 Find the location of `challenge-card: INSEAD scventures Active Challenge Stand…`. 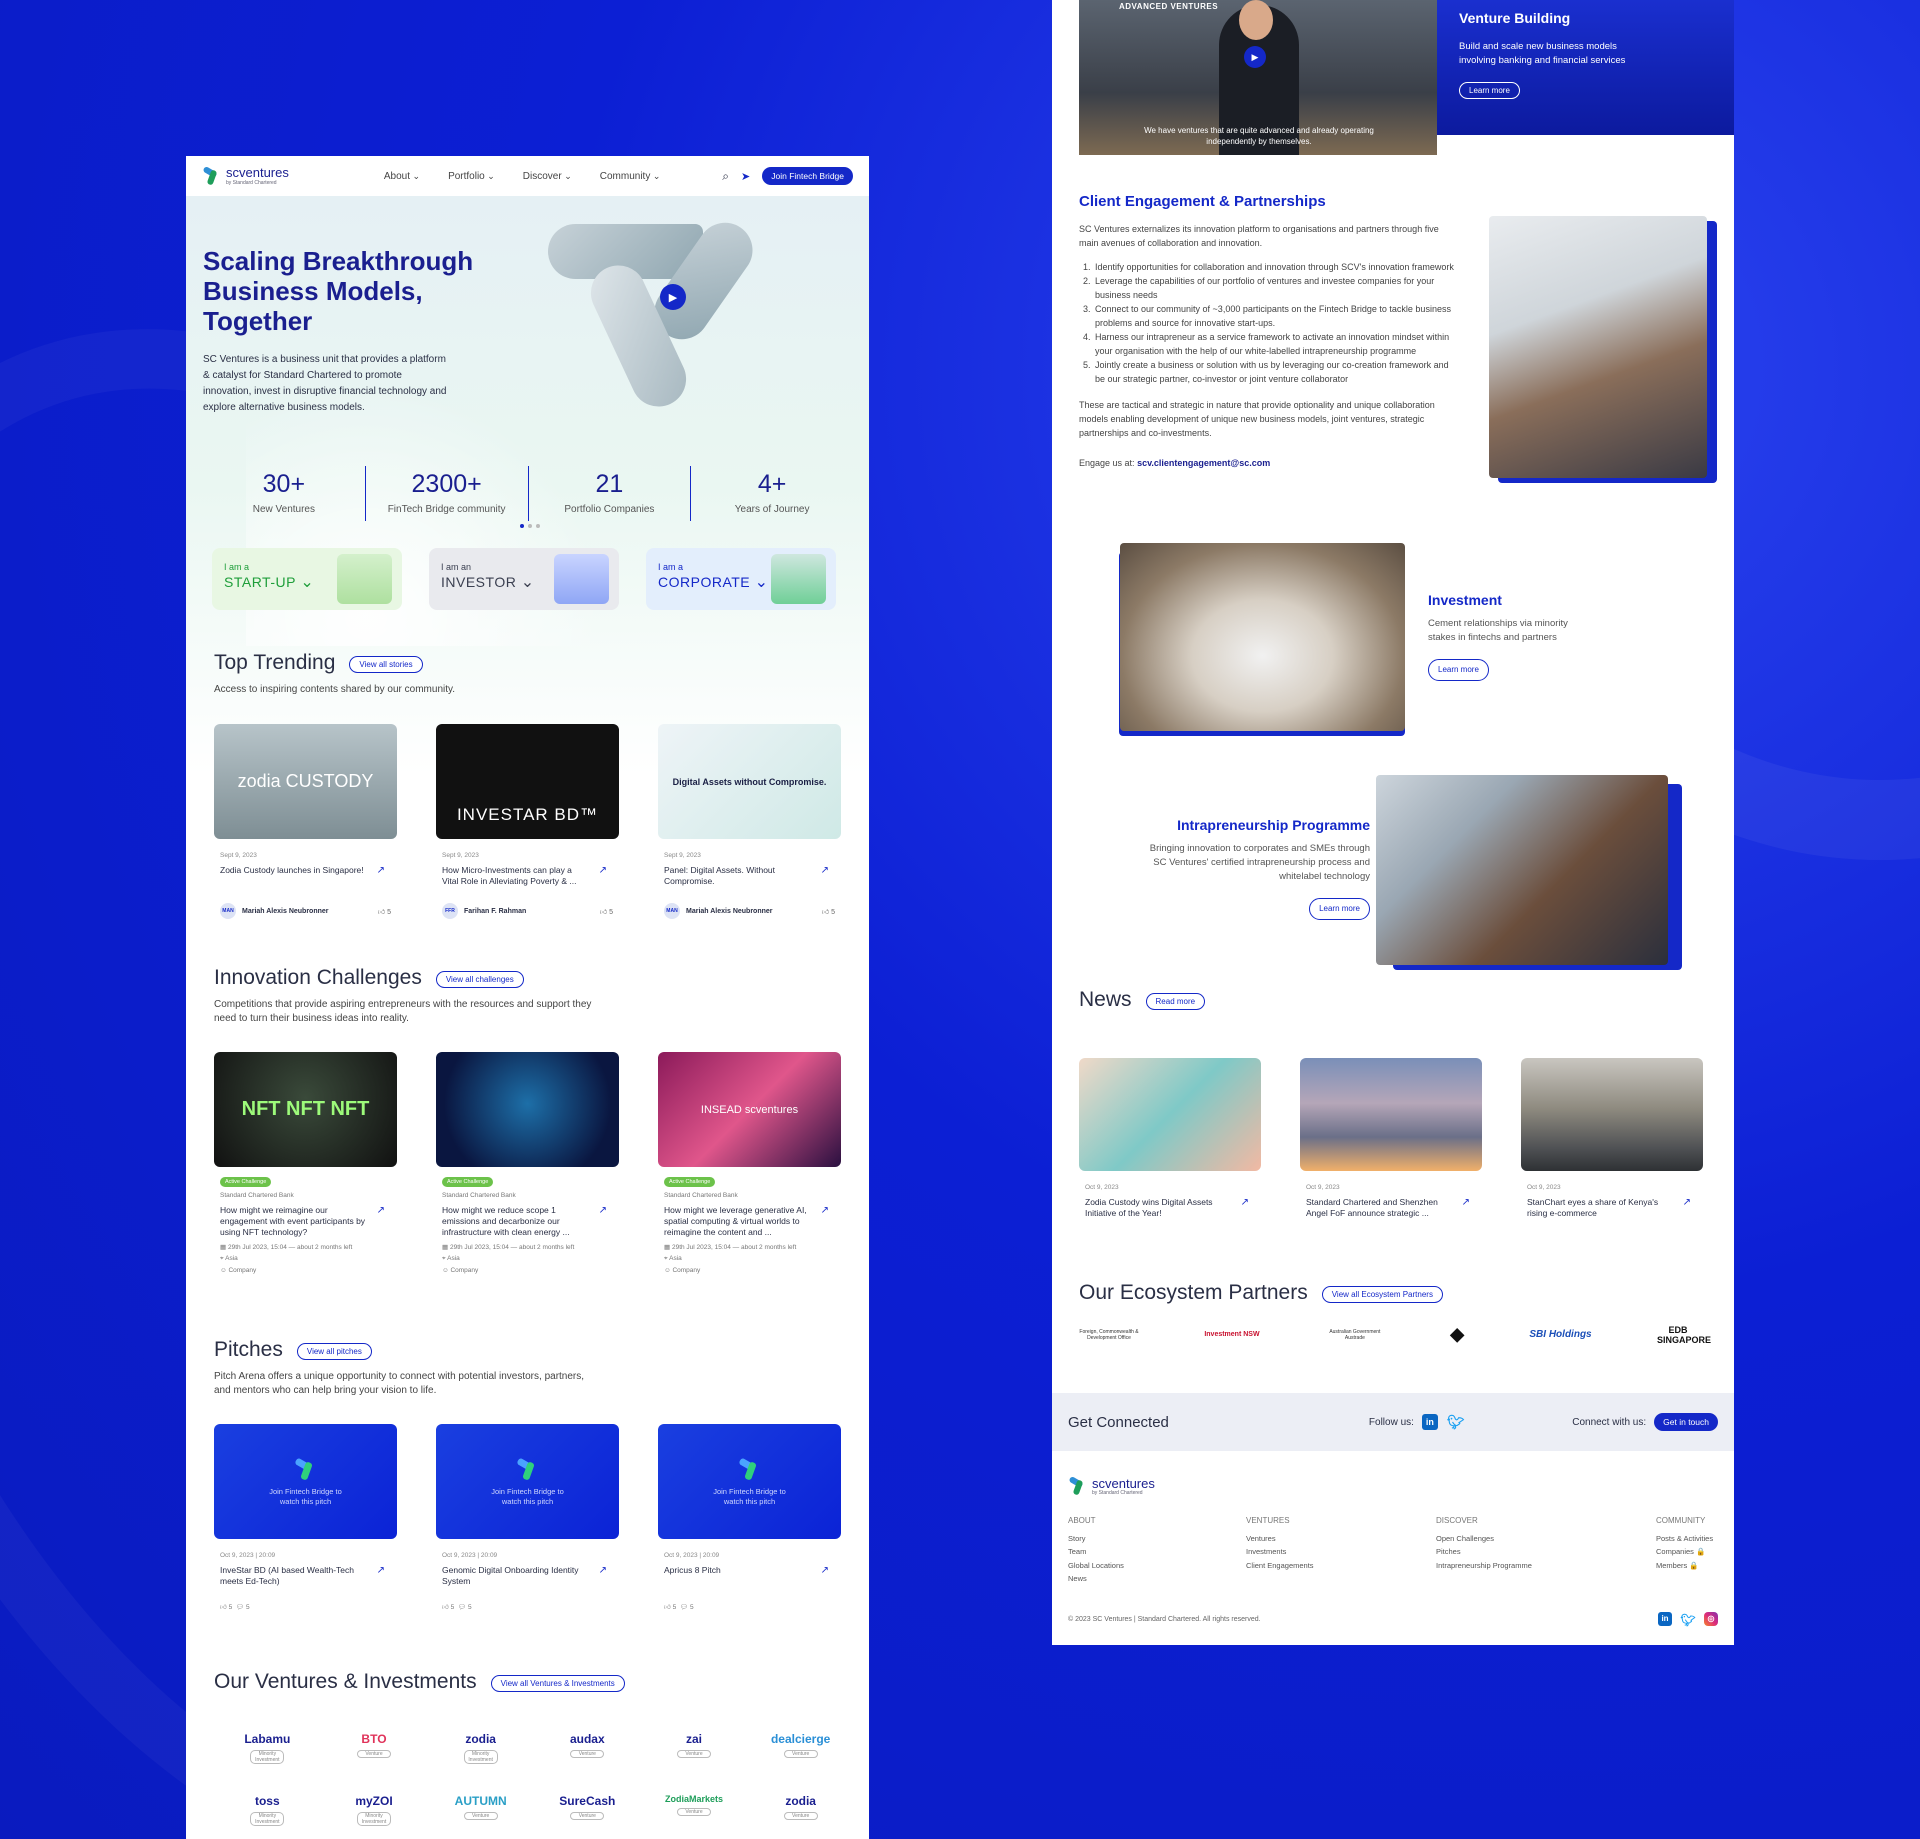

challenge-card: INSEAD scventures Active Challenge Stand… is located at coordinates (749, 1165).